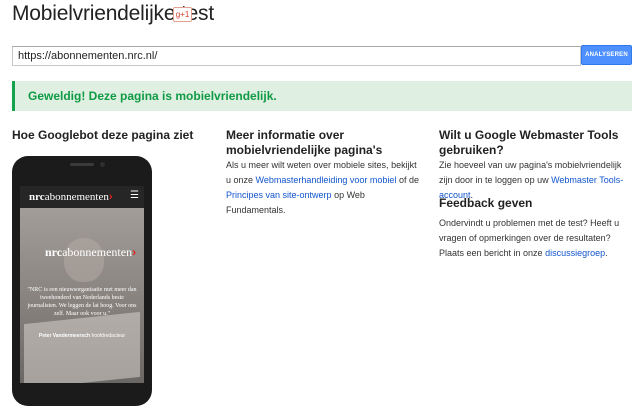 The width and height of the screenshot is (640, 413). Describe the element at coordinates (326, 180) in the screenshot. I see `mobile-guide-link: Webmasterhandleiding voor mobiel` at that location.